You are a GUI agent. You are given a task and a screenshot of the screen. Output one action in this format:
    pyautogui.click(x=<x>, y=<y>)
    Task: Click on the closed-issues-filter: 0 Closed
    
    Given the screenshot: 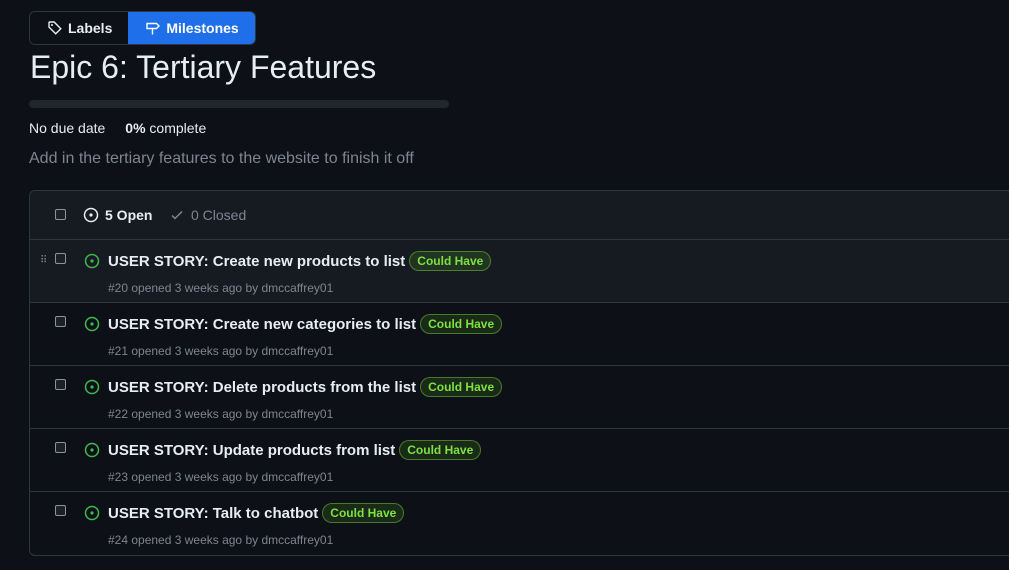 What is the action you would take?
    pyautogui.click(x=207, y=215)
    